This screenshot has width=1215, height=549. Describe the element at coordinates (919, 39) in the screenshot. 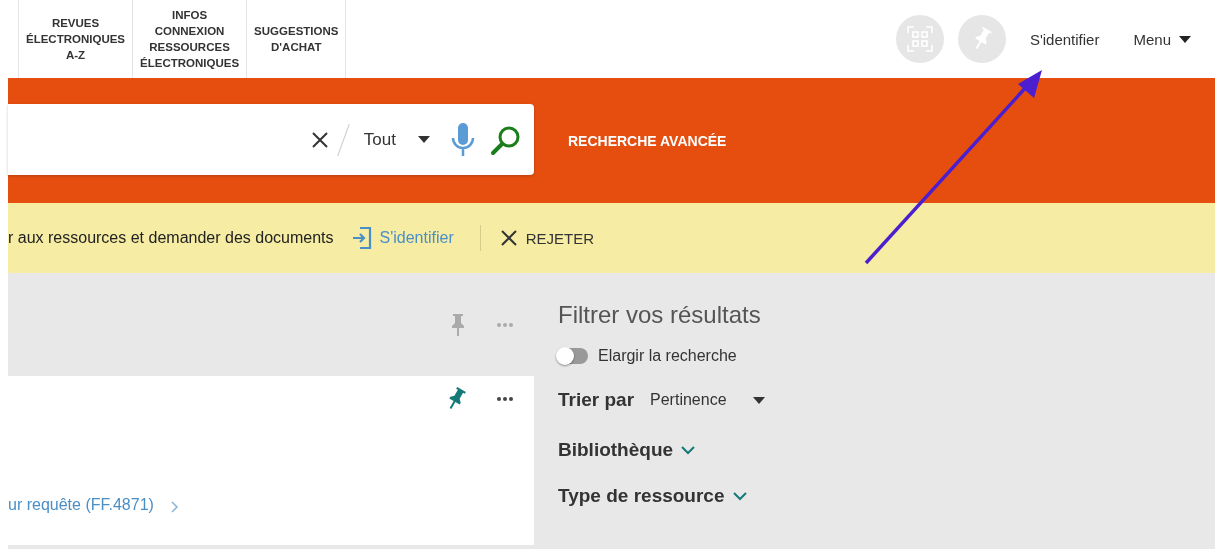

I see `qr-code-icon` at that location.